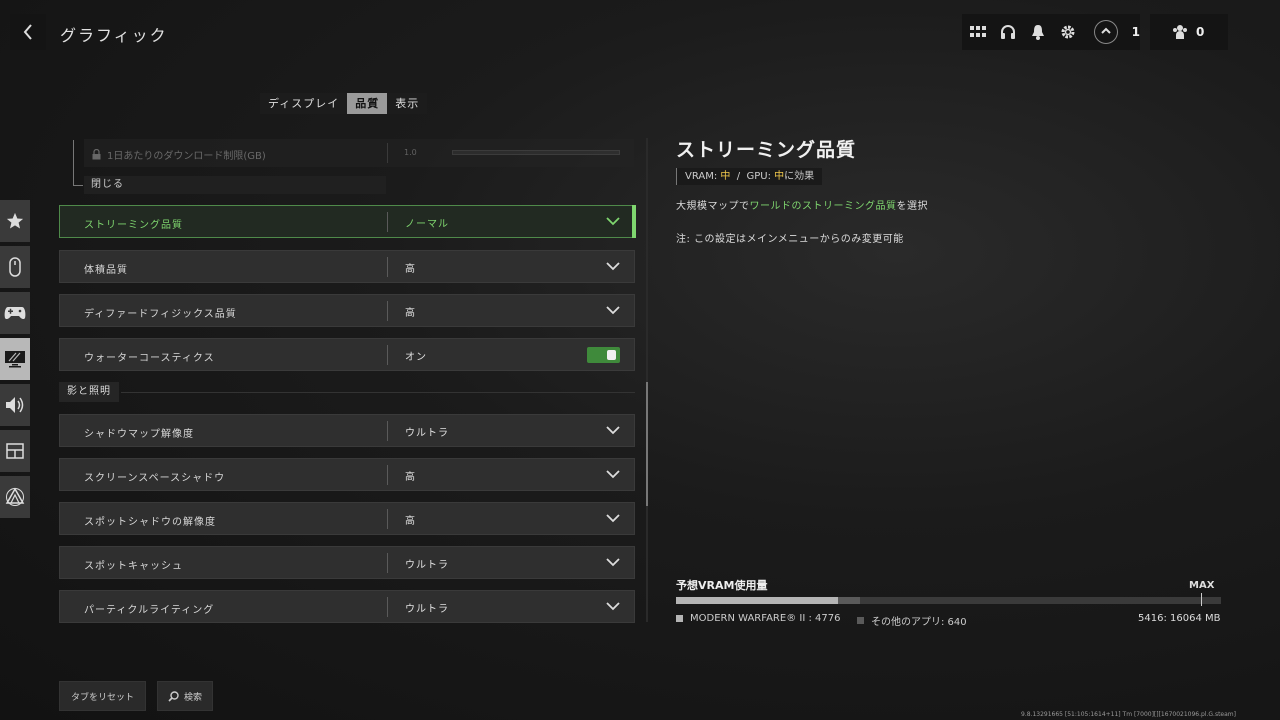  What do you see at coordinates (378, 392) in the screenshot?
I see `section-divider` at bounding box center [378, 392].